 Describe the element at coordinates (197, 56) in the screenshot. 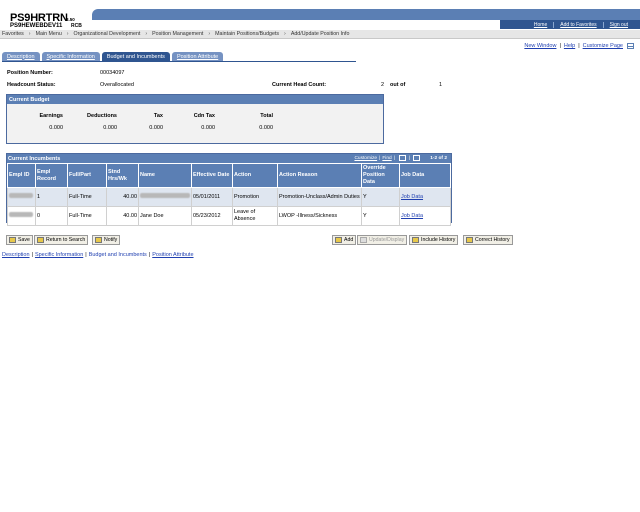

I see `tab-position-attribute: Position Attribute` at that location.